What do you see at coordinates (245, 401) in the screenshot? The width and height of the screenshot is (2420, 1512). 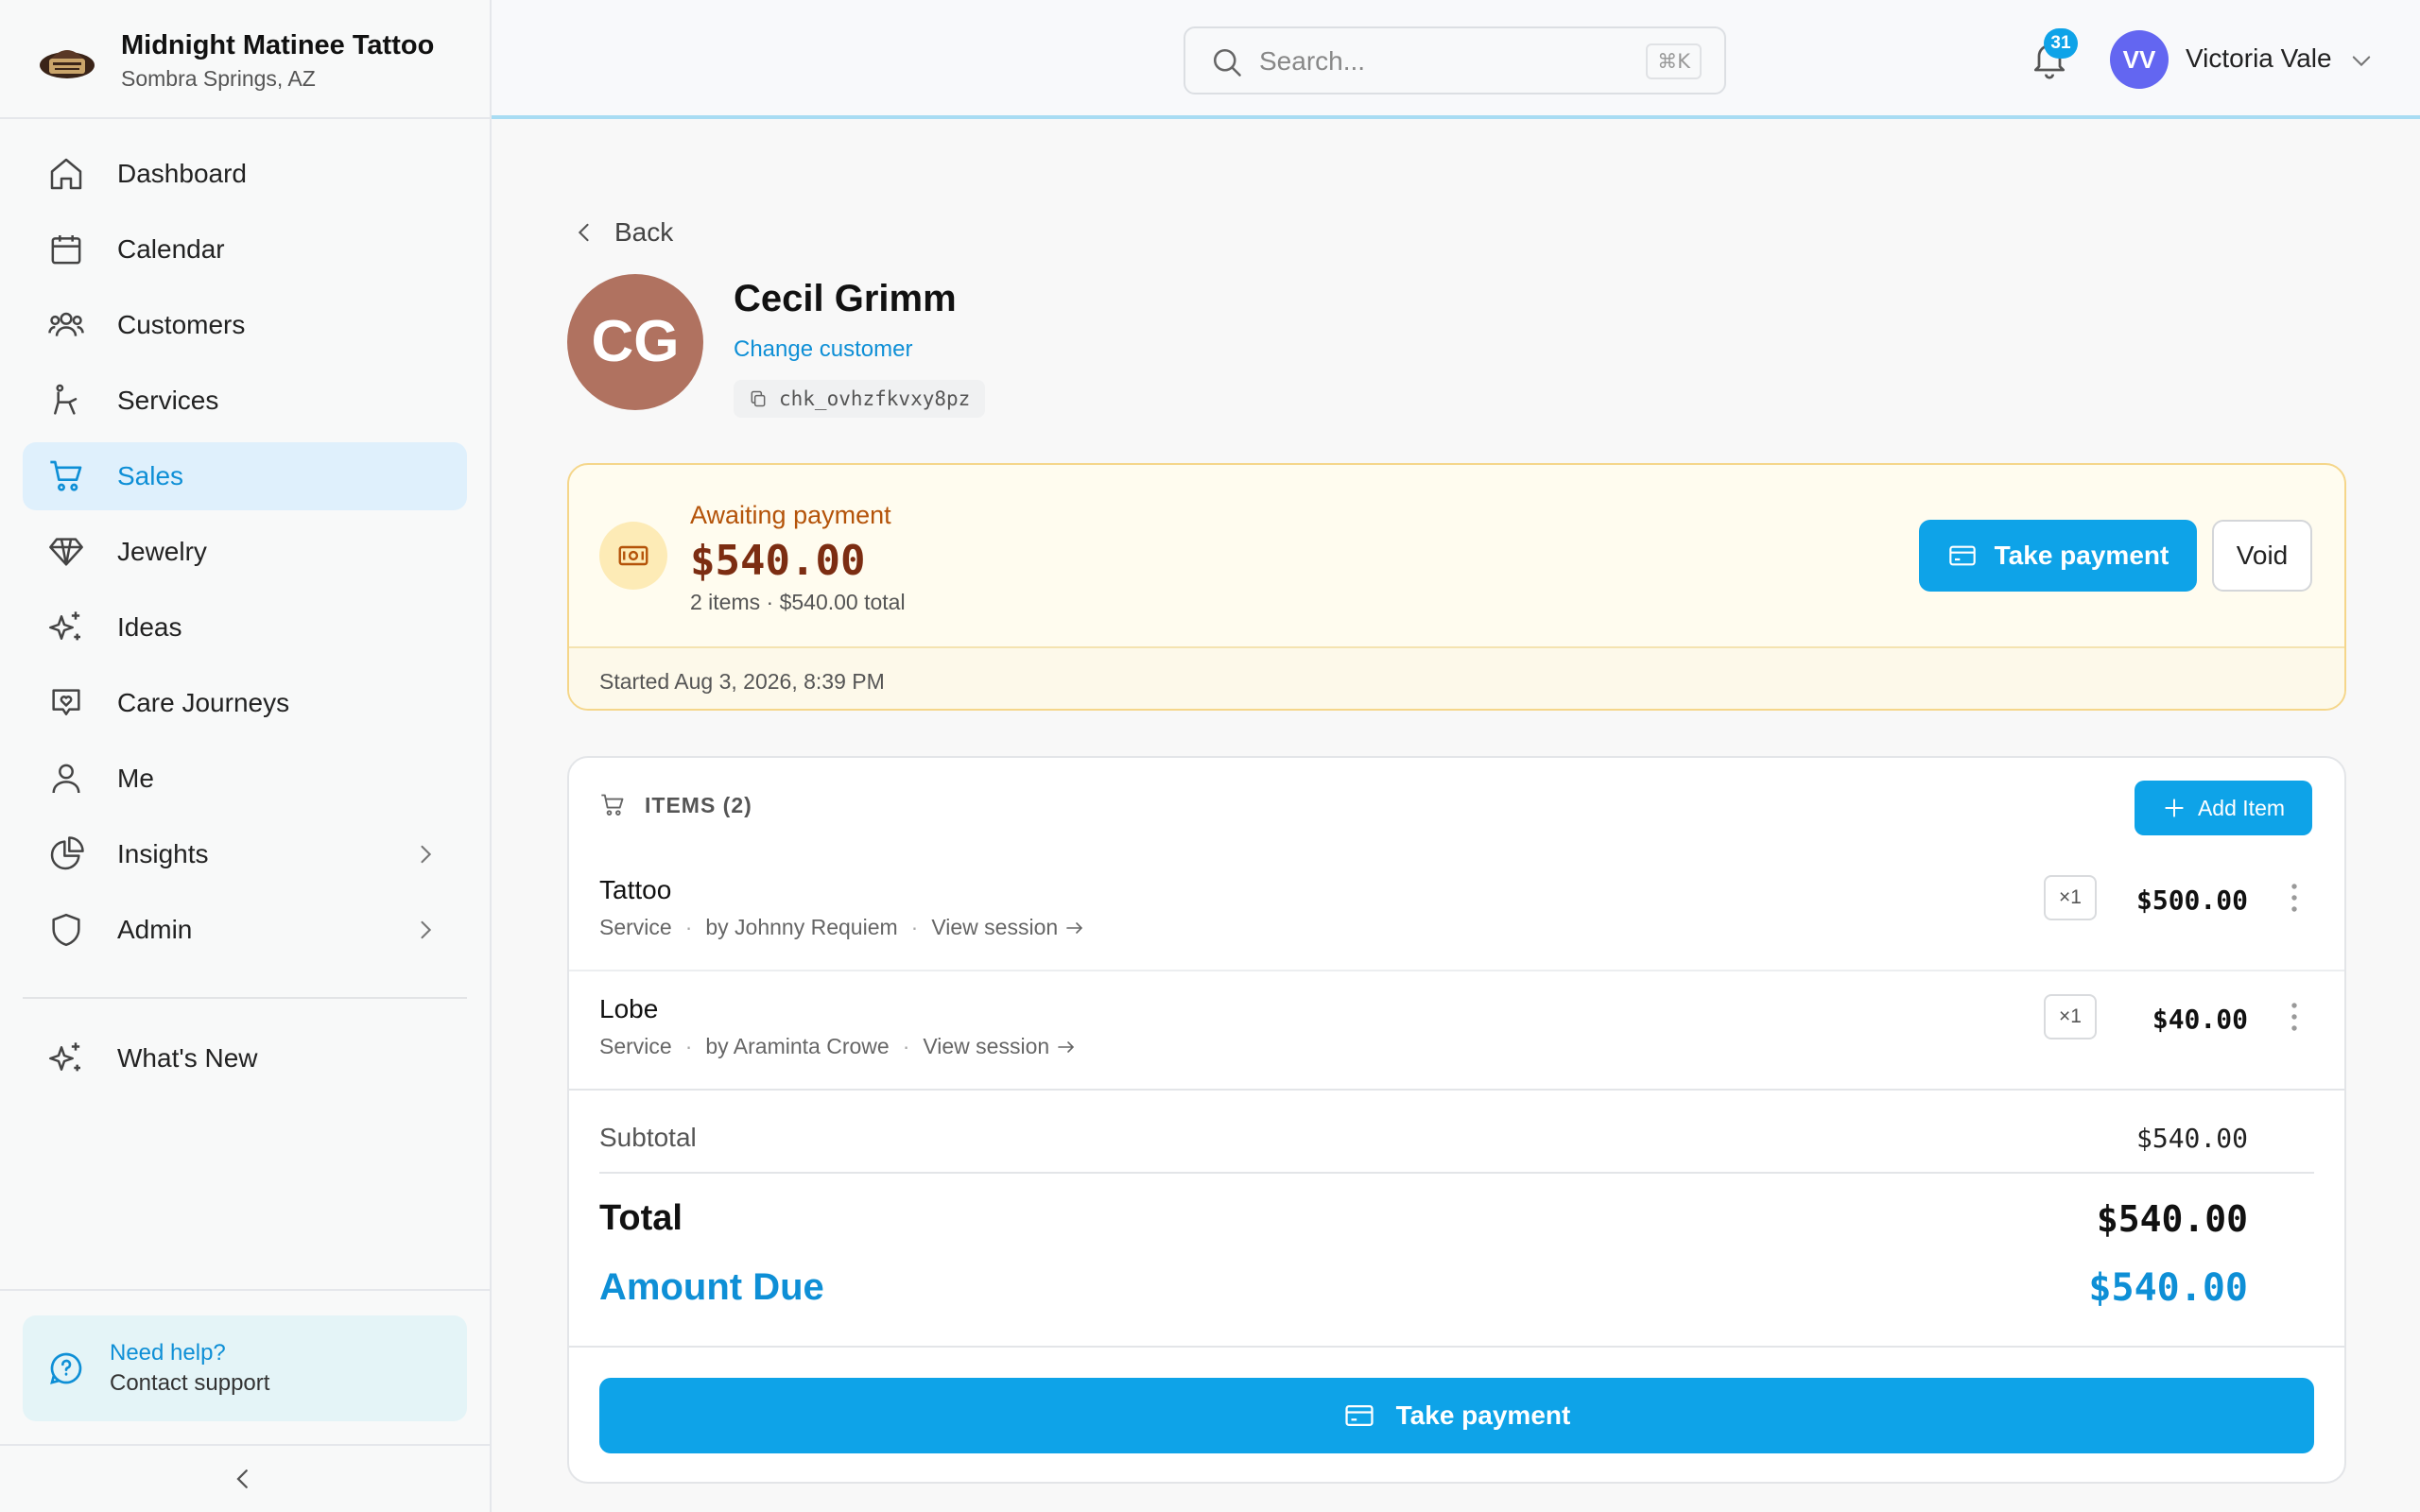 I see `sidebar-item-services: Services` at bounding box center [245, 401].